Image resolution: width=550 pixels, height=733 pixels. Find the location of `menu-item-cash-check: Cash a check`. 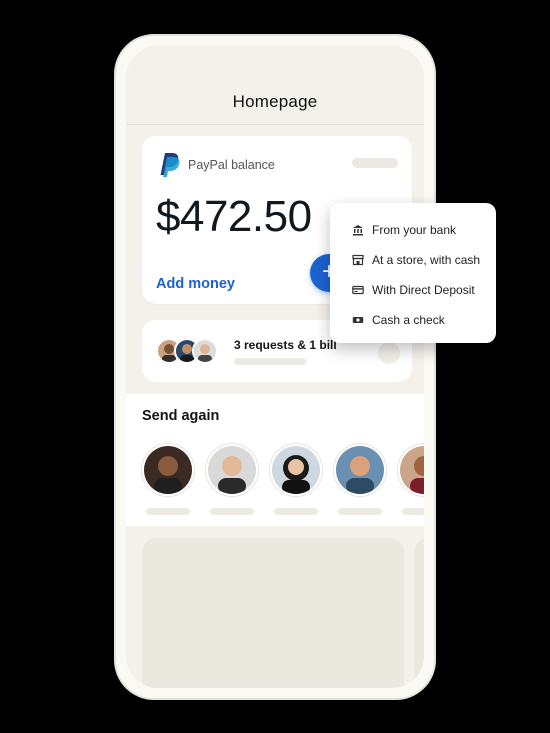

menu-item-cash-check: Cash a check is located at coordinates (413, 320).